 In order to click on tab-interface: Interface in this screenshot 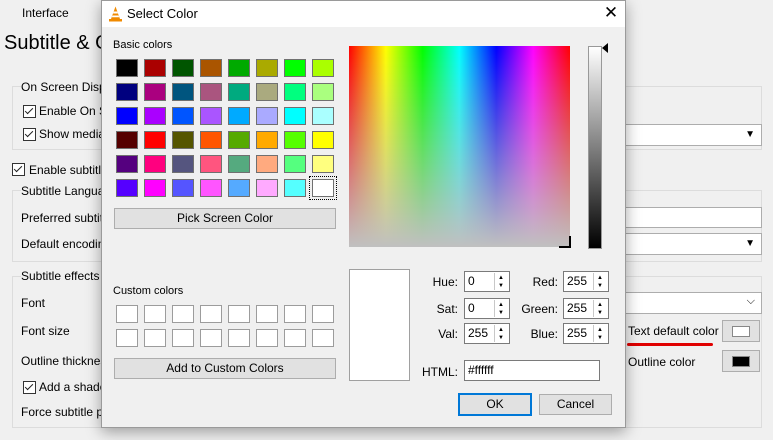, I will do `click(45, 13)`.